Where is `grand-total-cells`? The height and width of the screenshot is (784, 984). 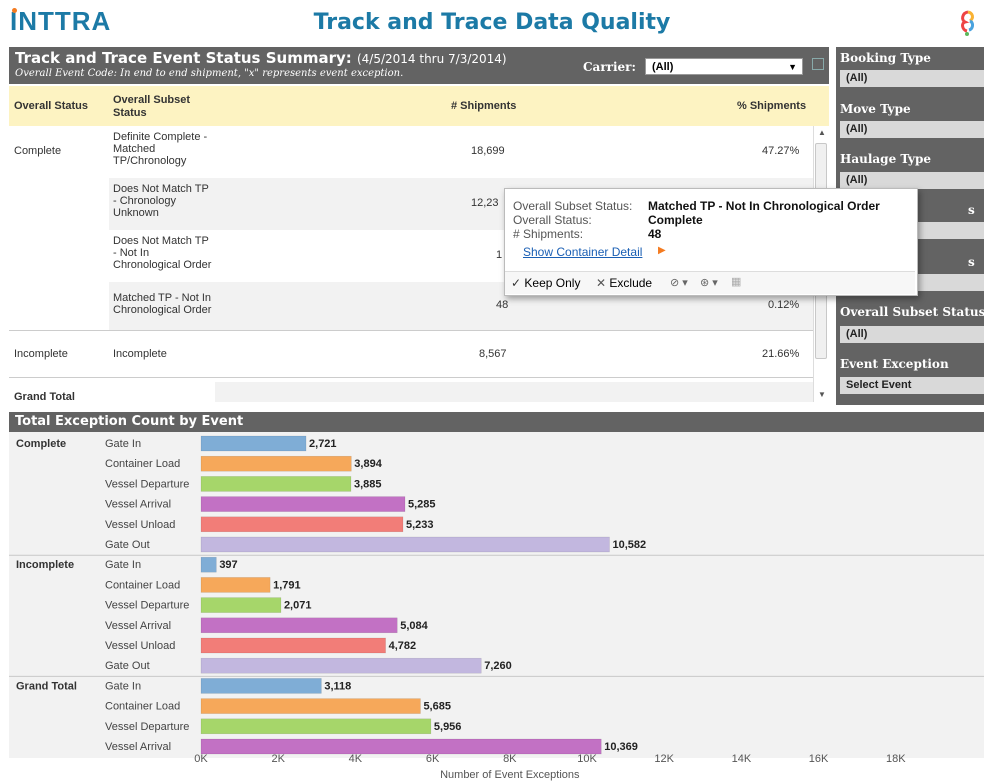 grand-total-cells is located at coordinates (514, 392).